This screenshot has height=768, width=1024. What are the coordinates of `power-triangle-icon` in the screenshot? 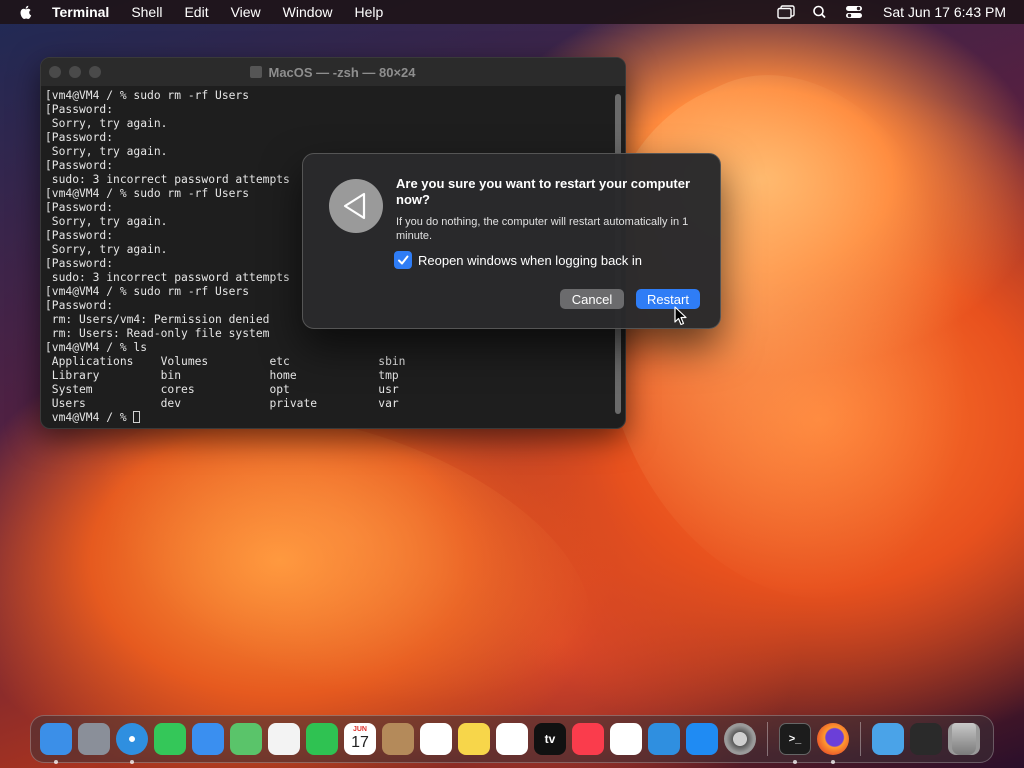 It's located at (354, 206).